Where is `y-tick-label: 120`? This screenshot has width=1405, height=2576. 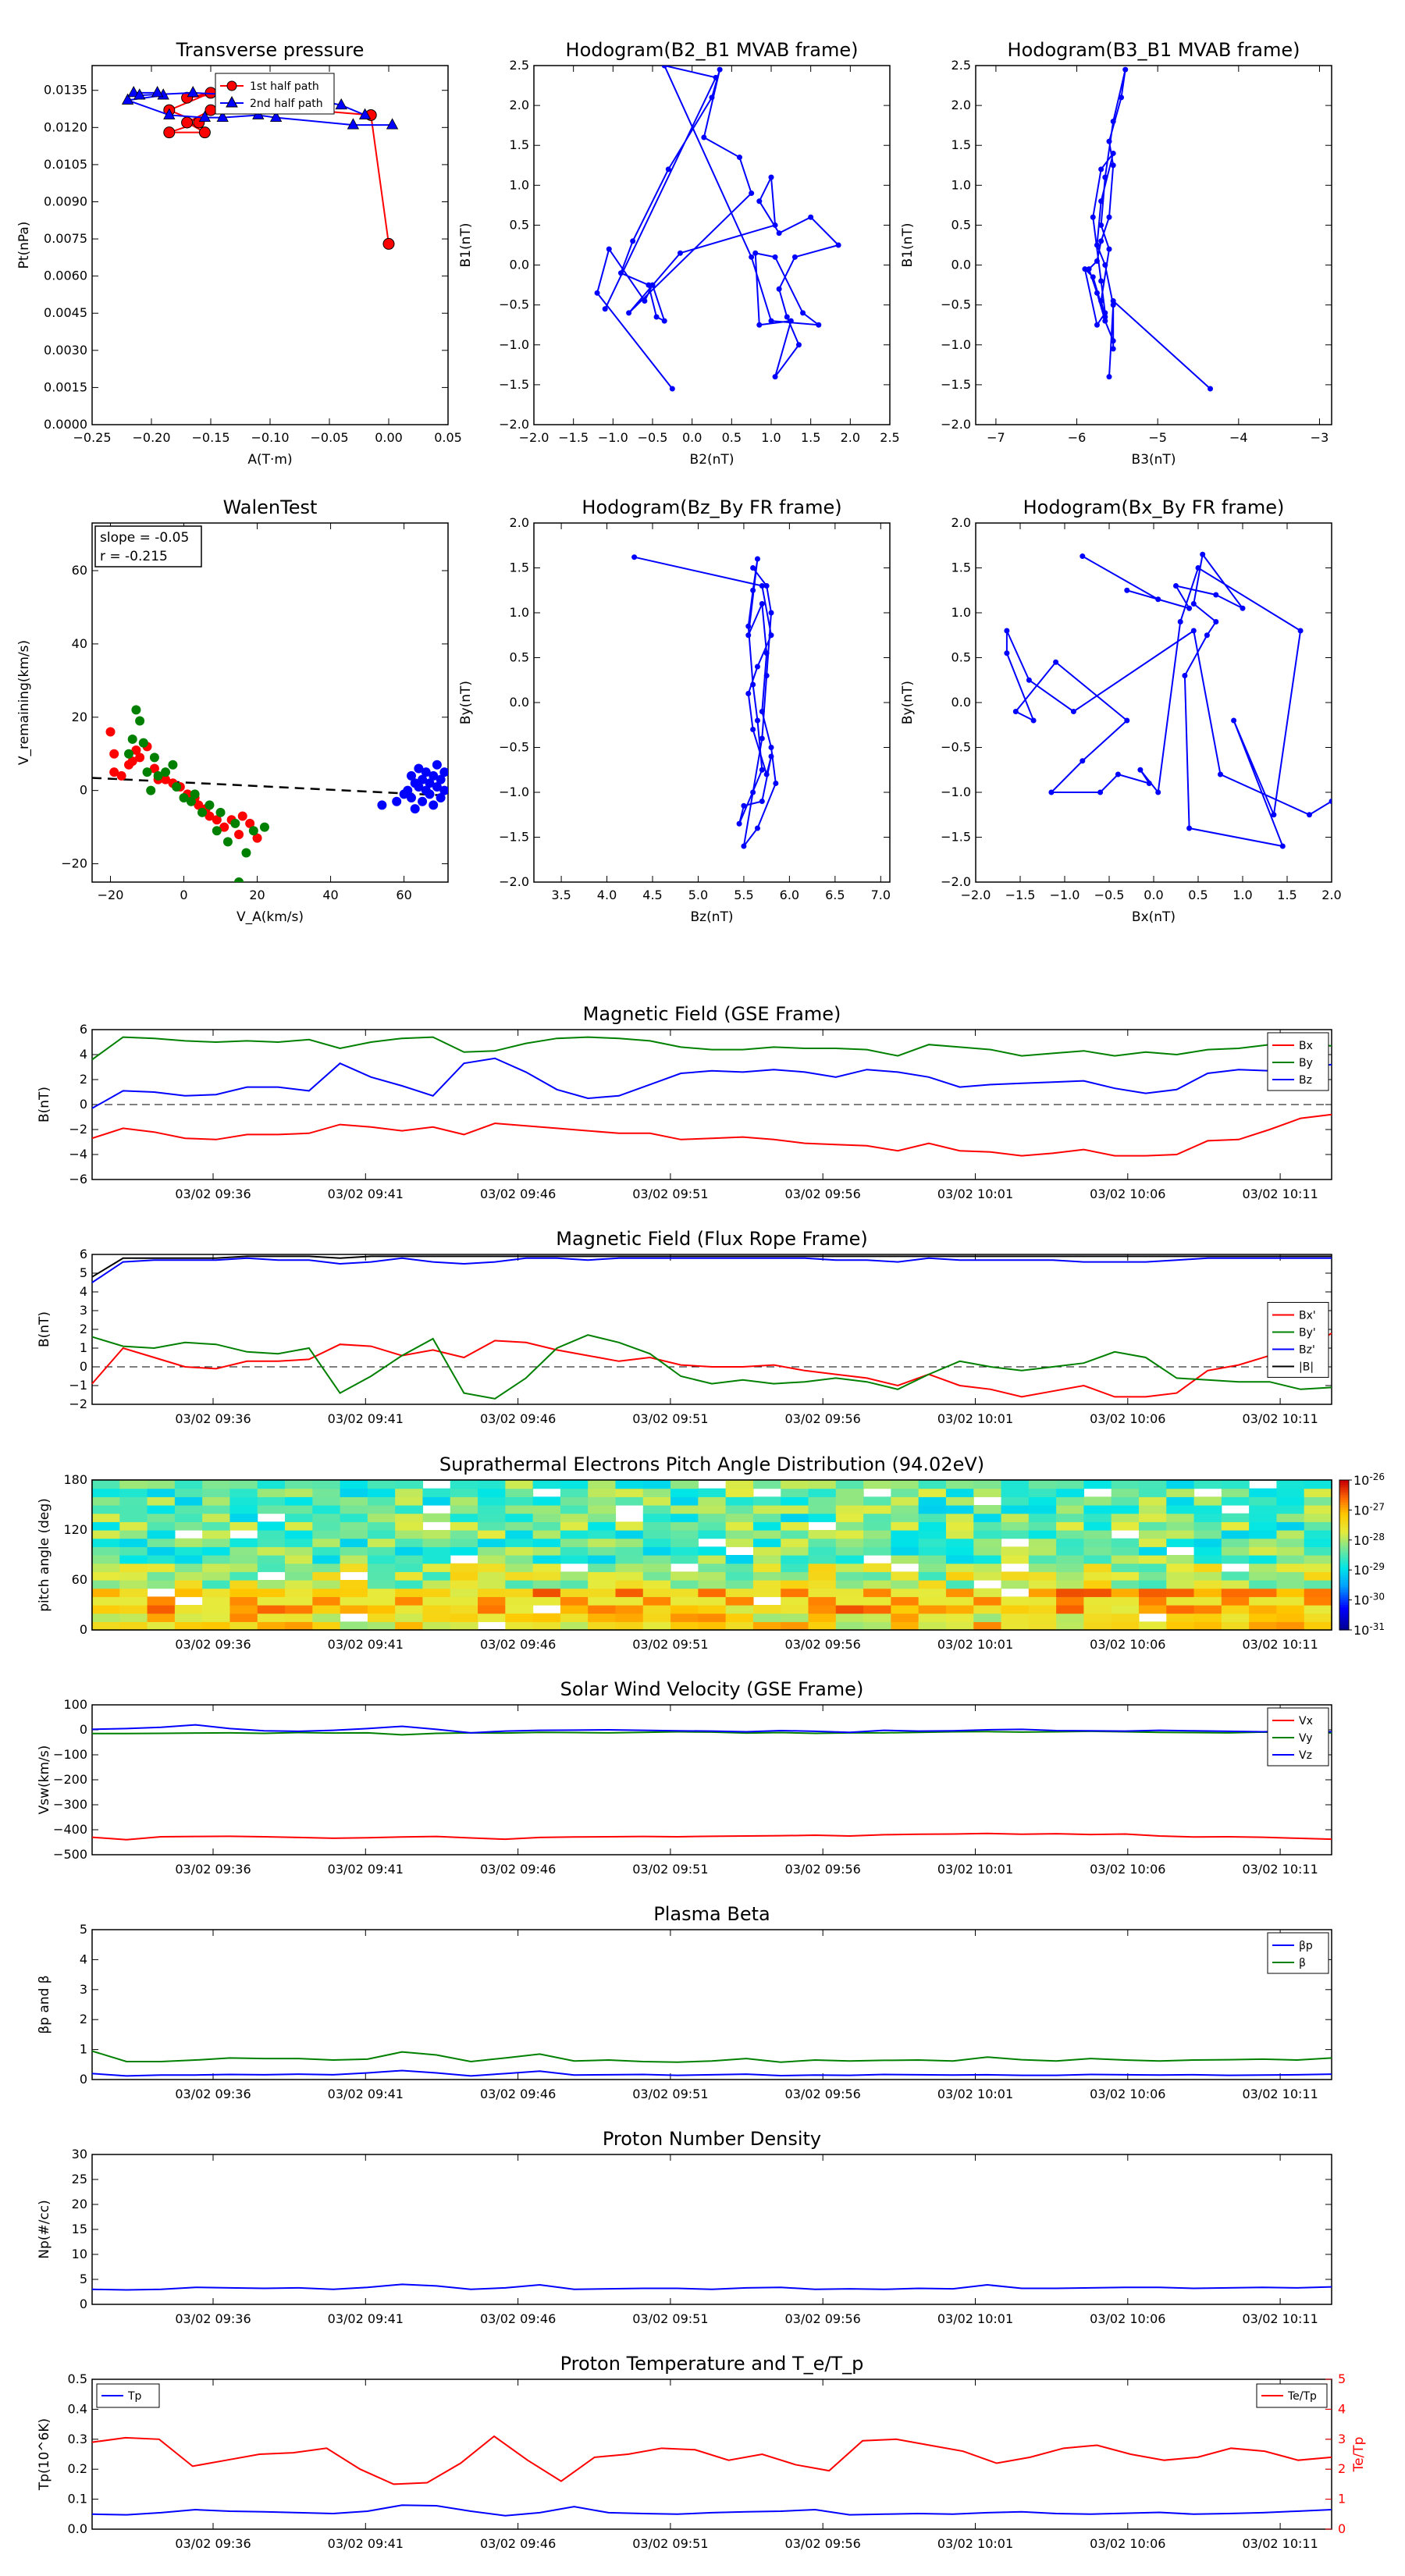
y-tick-label: 120 is located at coordinates (75, 1529).